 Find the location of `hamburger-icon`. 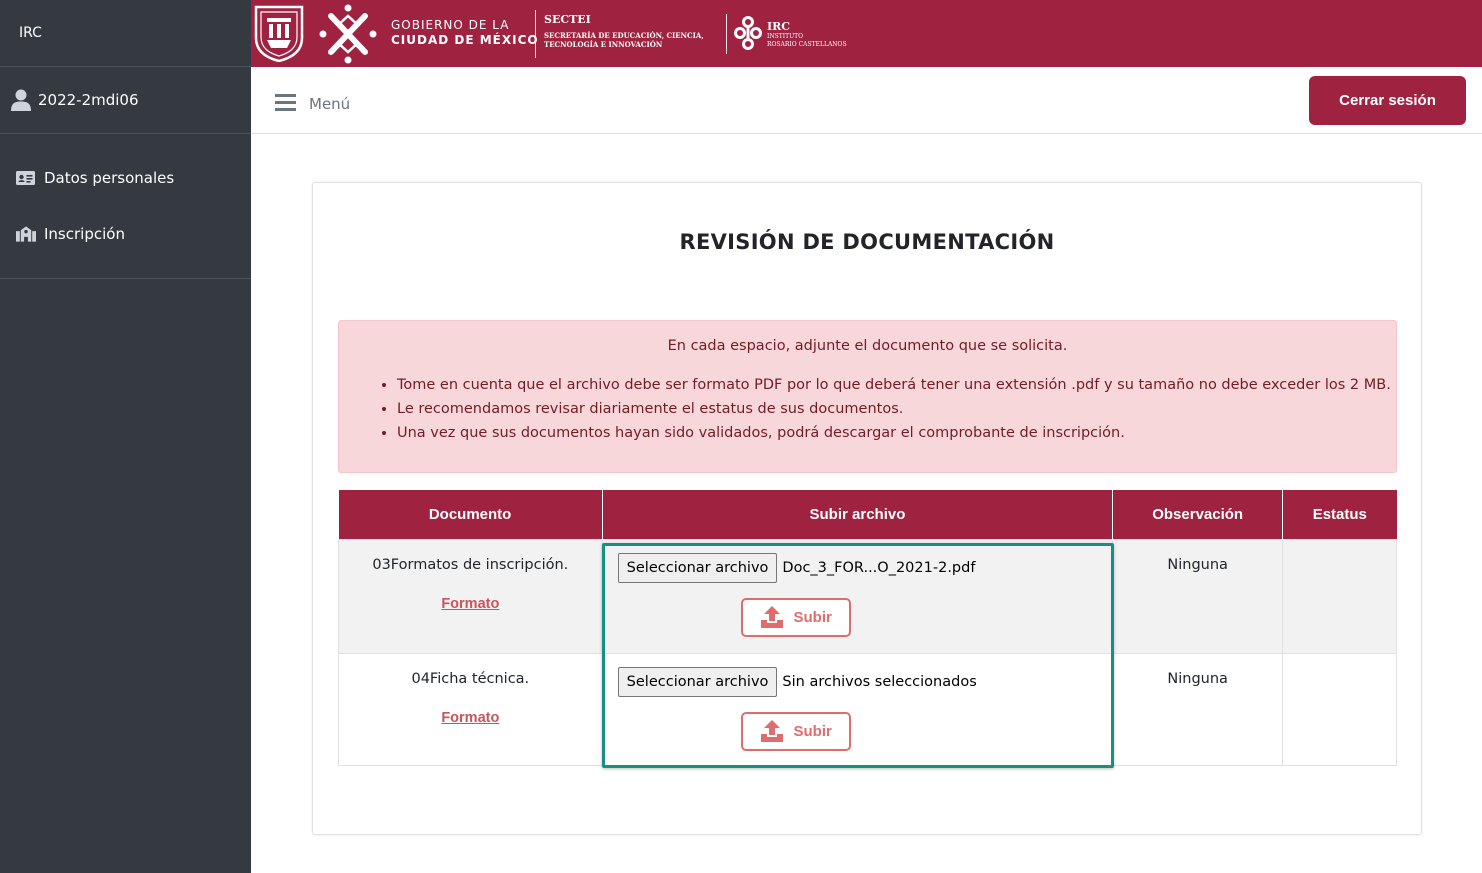

hamburger-icon is located at coordinates (285, 102).